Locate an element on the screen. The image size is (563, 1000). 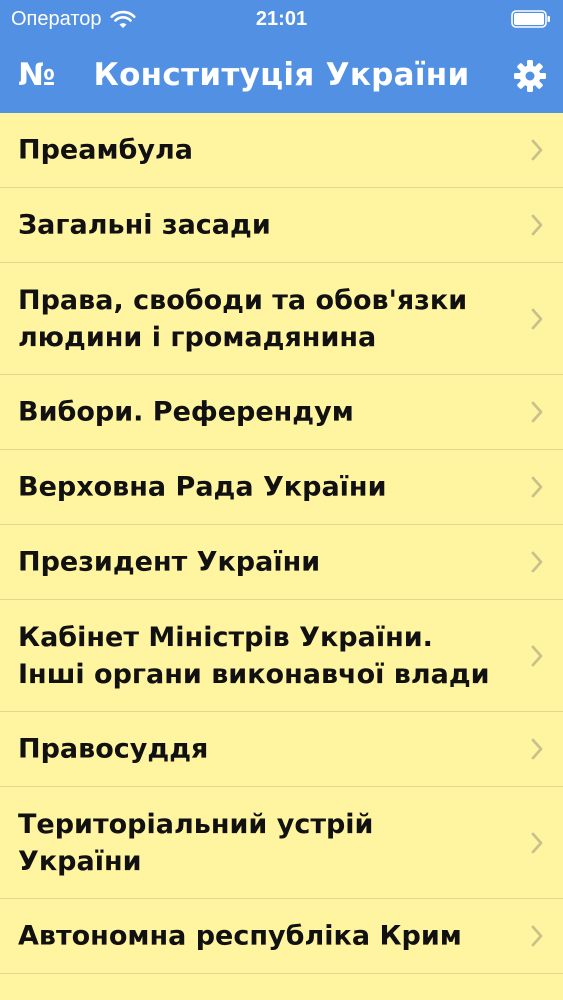
status-time: 21:01 is located at coordinates (281, 19).